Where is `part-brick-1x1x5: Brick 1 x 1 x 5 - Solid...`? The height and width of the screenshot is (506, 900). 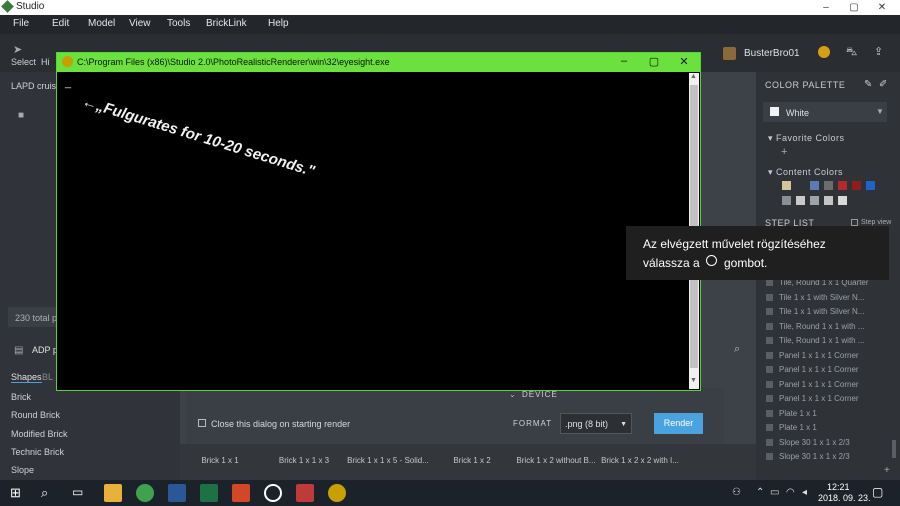 part-brick-1x1x5: Brick 1 x 1 x 5 - Solid... is located at coordinates (388, 460).